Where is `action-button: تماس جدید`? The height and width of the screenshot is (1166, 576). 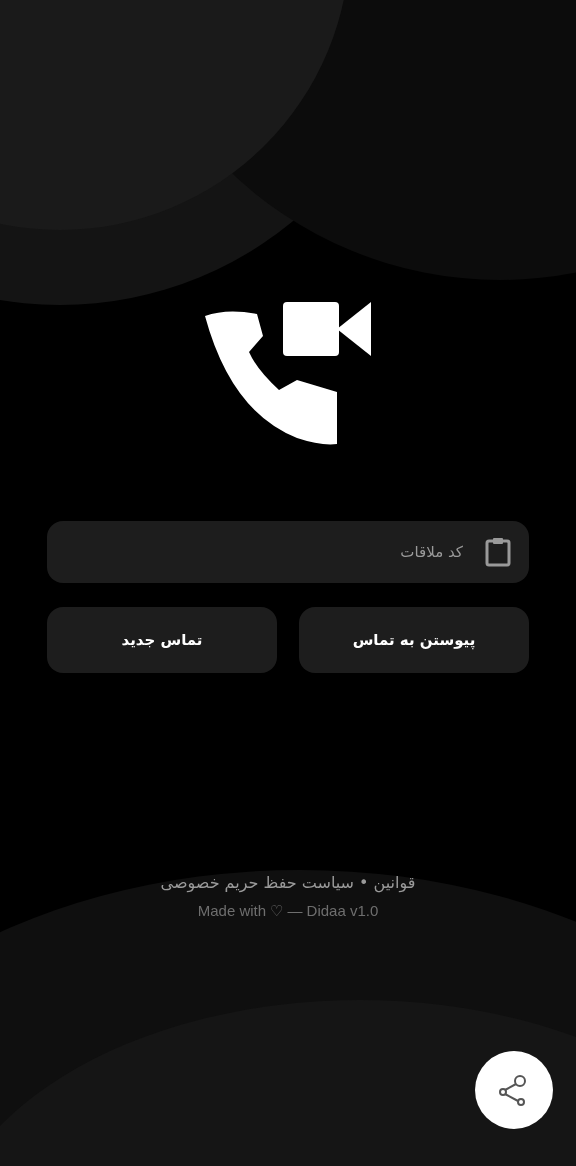 action-button: تماس جدید is located at coordinates (162, 640).